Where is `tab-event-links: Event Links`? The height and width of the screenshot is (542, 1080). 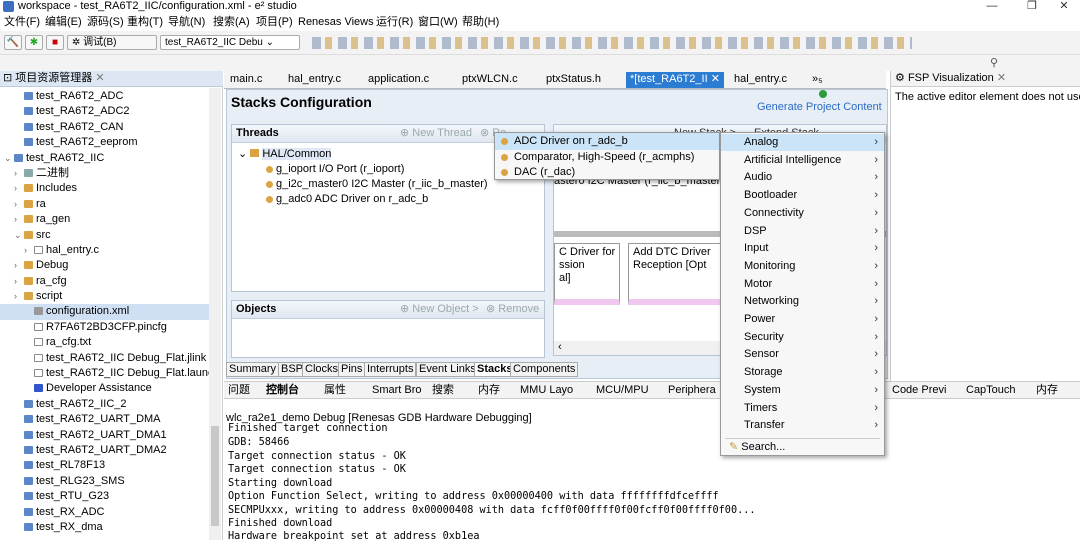 tab-event-links: Event Links is located at coordinates (447, 369).